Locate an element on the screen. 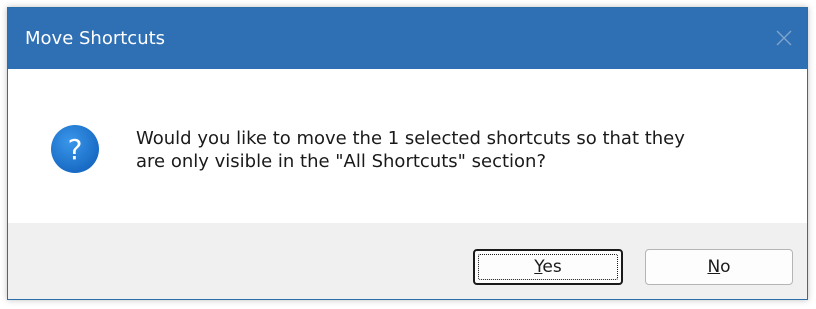 The height and width of the screenshot is (309, 816). window-title: Move Shortcuts is located at coordinates (95, 38).